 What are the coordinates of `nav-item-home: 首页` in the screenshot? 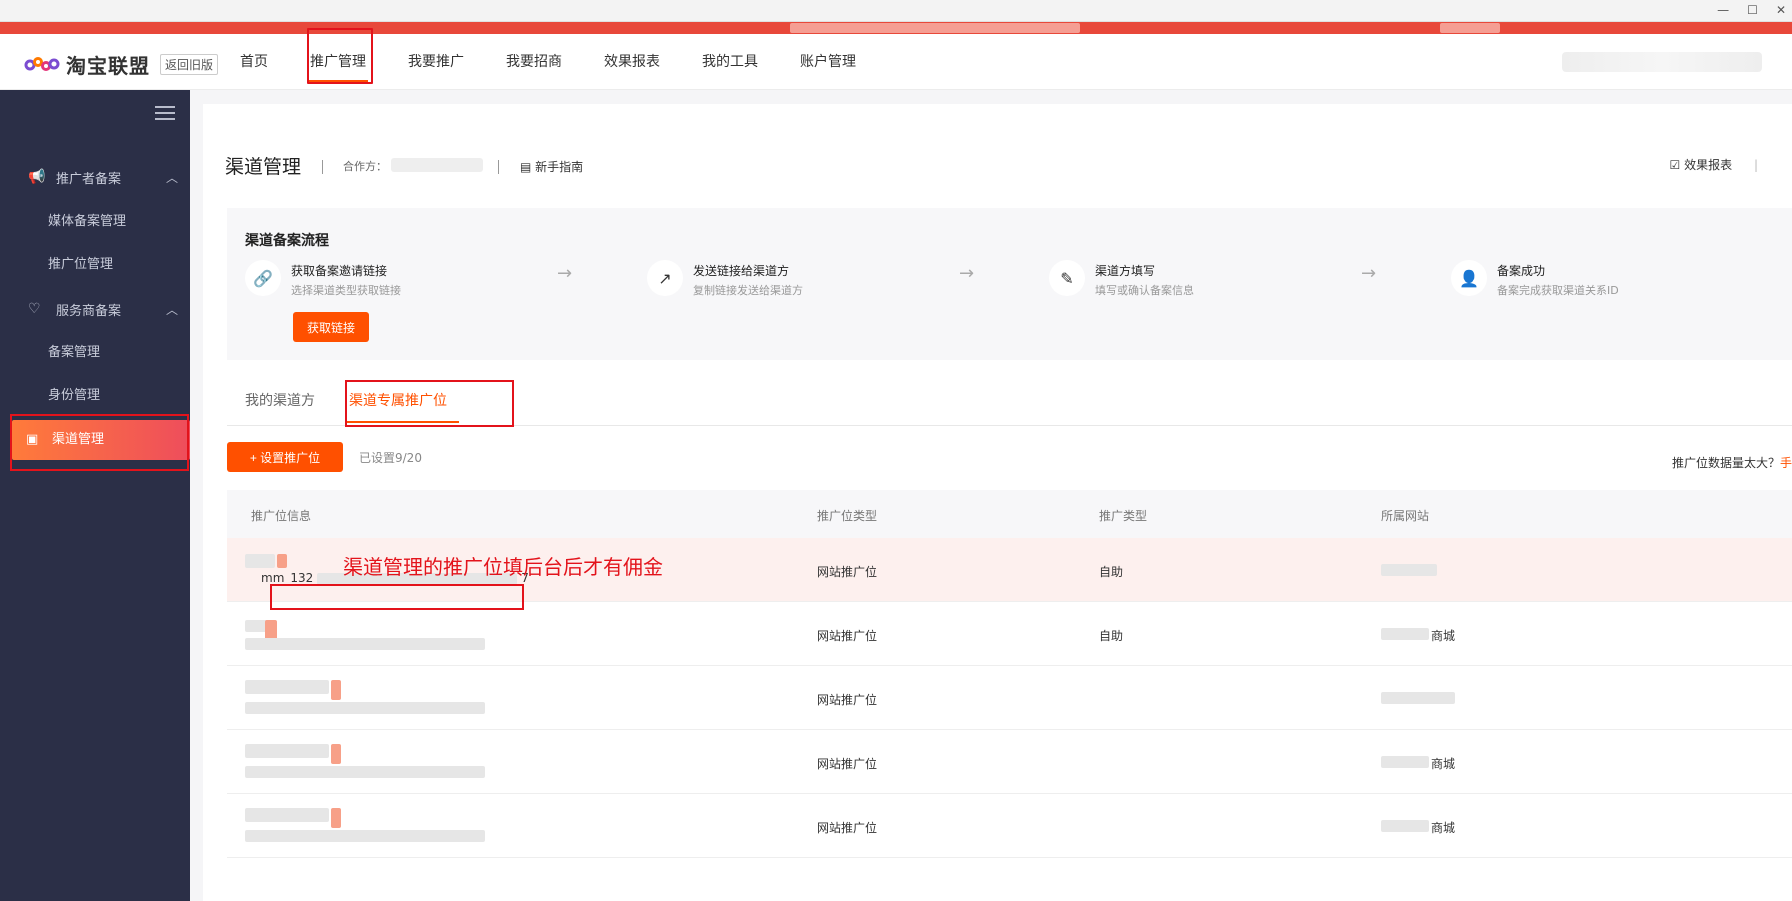 It's located at (254, 62).